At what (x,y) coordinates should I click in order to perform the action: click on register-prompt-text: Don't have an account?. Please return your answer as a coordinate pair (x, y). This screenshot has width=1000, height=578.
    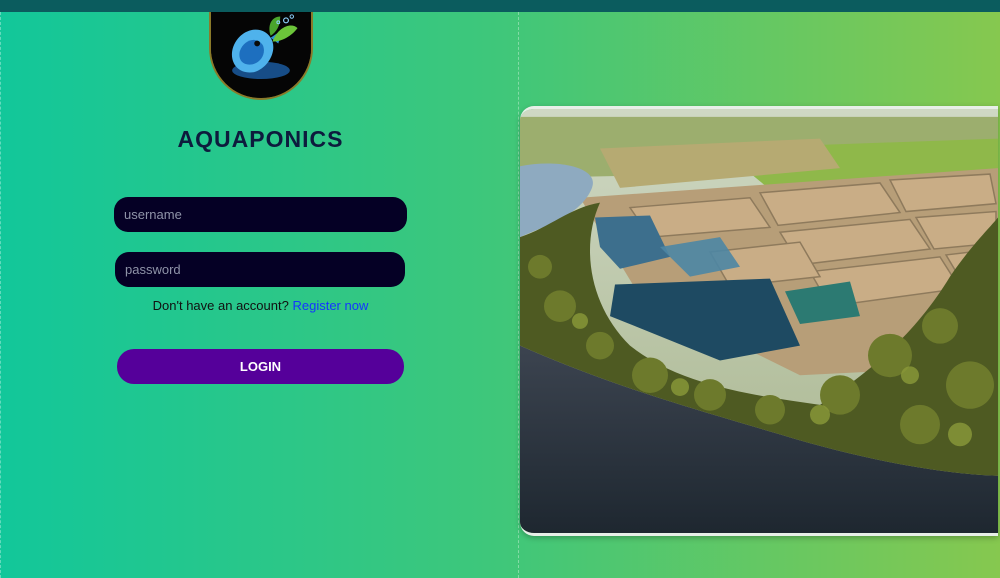
    Looking at the image, I should click on (220, 305).